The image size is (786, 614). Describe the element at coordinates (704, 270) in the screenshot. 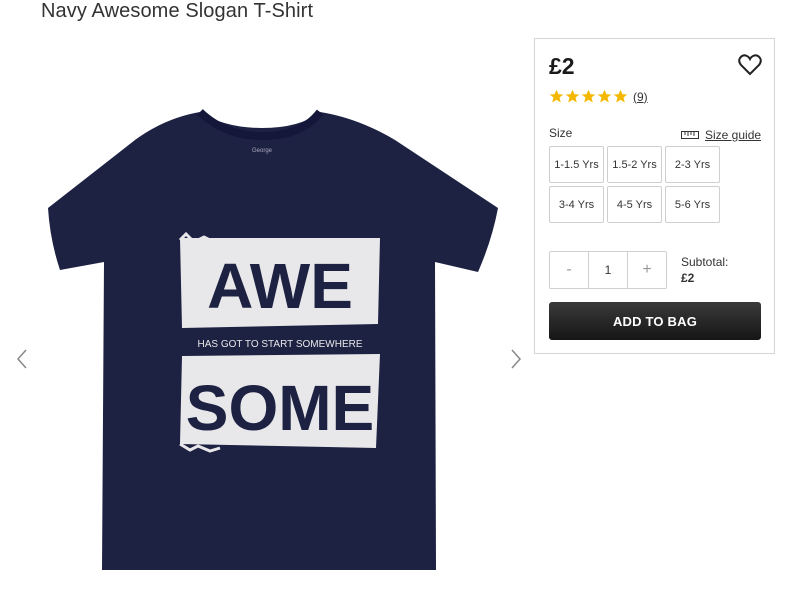

I see `subtotal: Subtotal: £2` at that location.